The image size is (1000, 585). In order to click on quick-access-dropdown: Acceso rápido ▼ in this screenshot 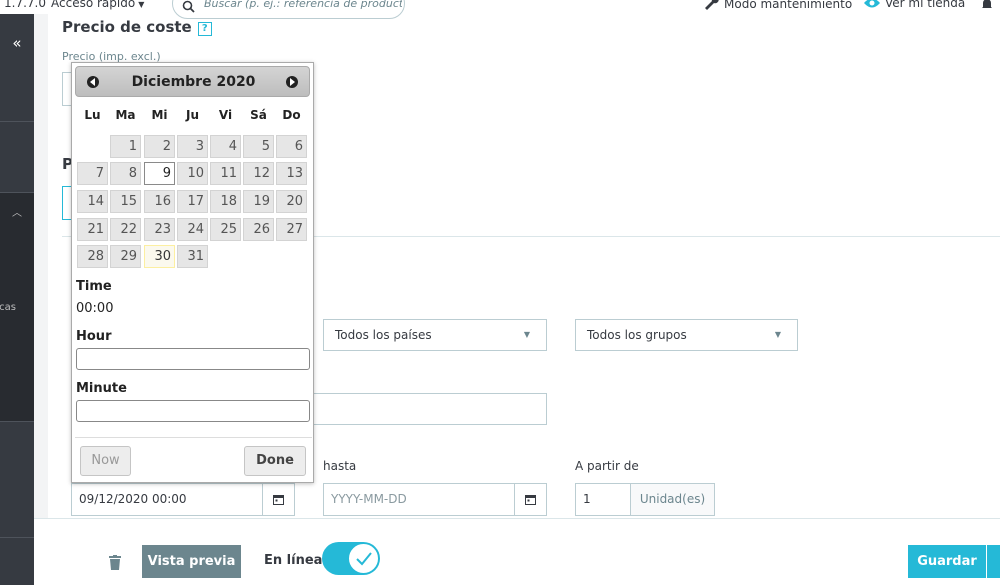, I will do `click(97, 5)`.